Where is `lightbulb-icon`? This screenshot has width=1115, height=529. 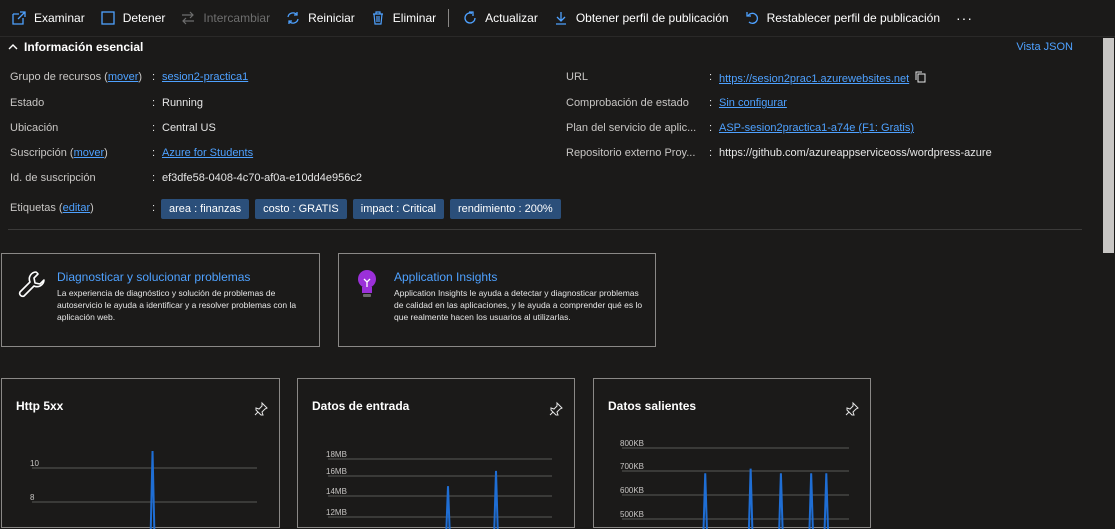
lightbulb-icon is located at coordinates (367, 285).